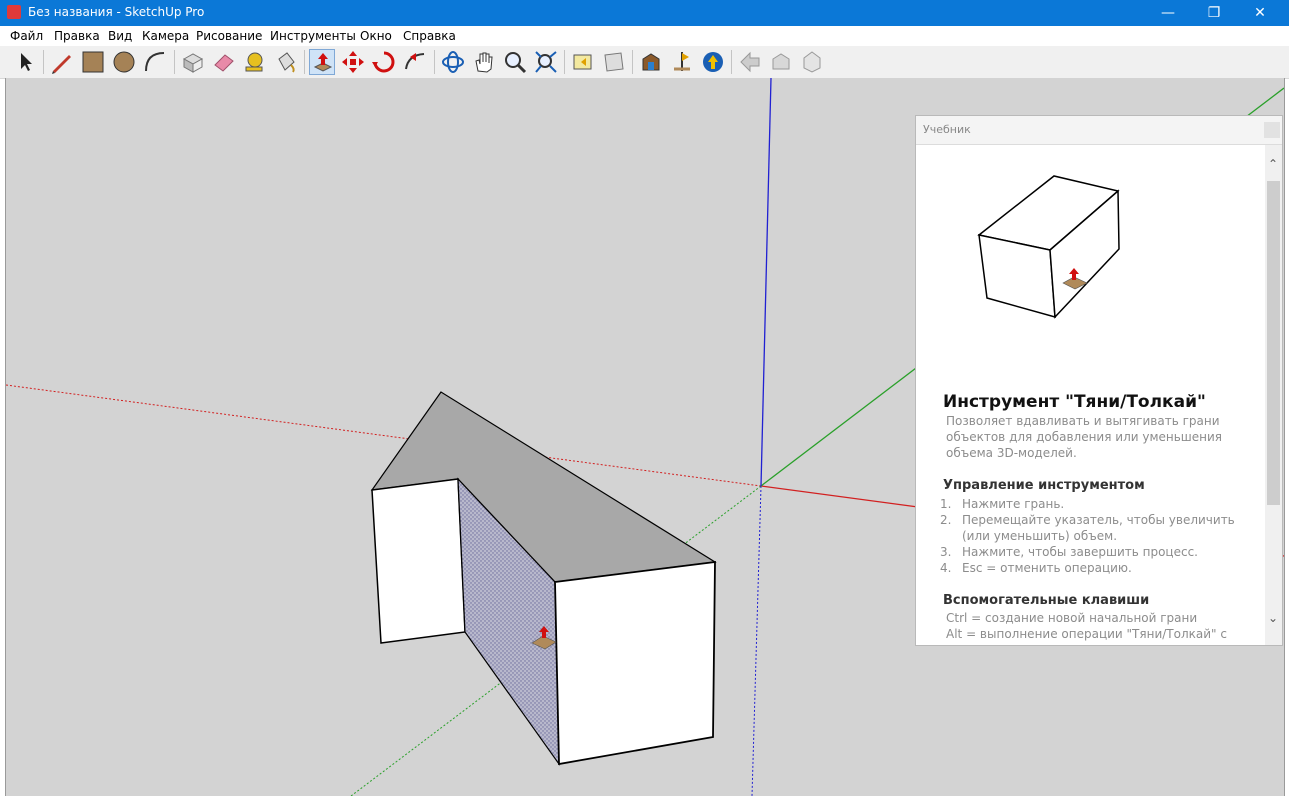  I want to click on house-model, so click(543, 578).